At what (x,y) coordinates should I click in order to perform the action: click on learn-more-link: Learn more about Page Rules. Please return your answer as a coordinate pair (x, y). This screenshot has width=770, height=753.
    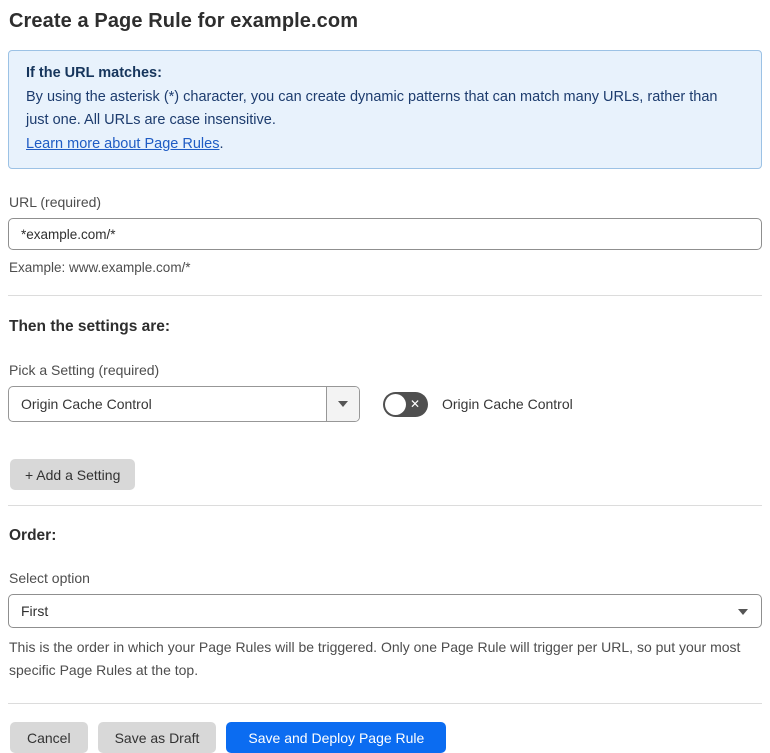
    Looking at the image, I should click on (122, 144).